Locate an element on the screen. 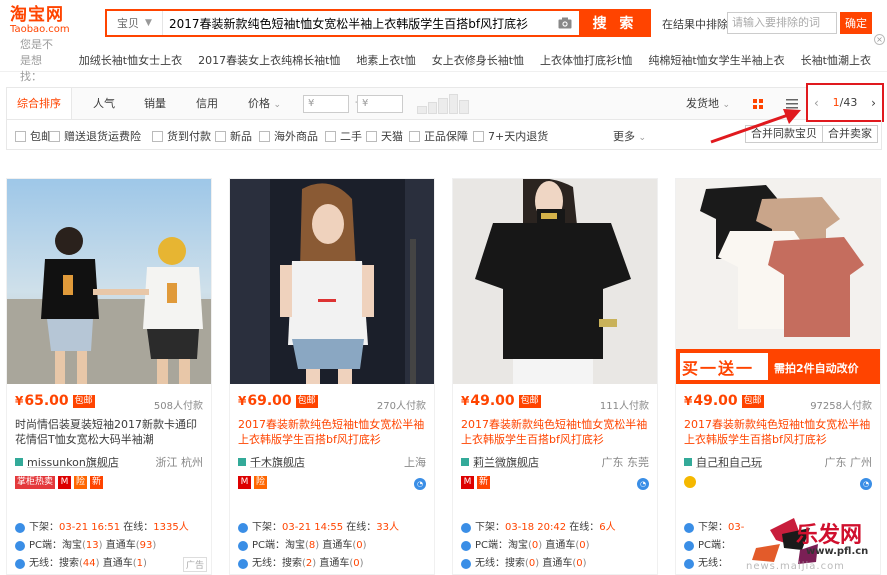  pager: ‹ 1/43 › is located at coordinates (845, 102).